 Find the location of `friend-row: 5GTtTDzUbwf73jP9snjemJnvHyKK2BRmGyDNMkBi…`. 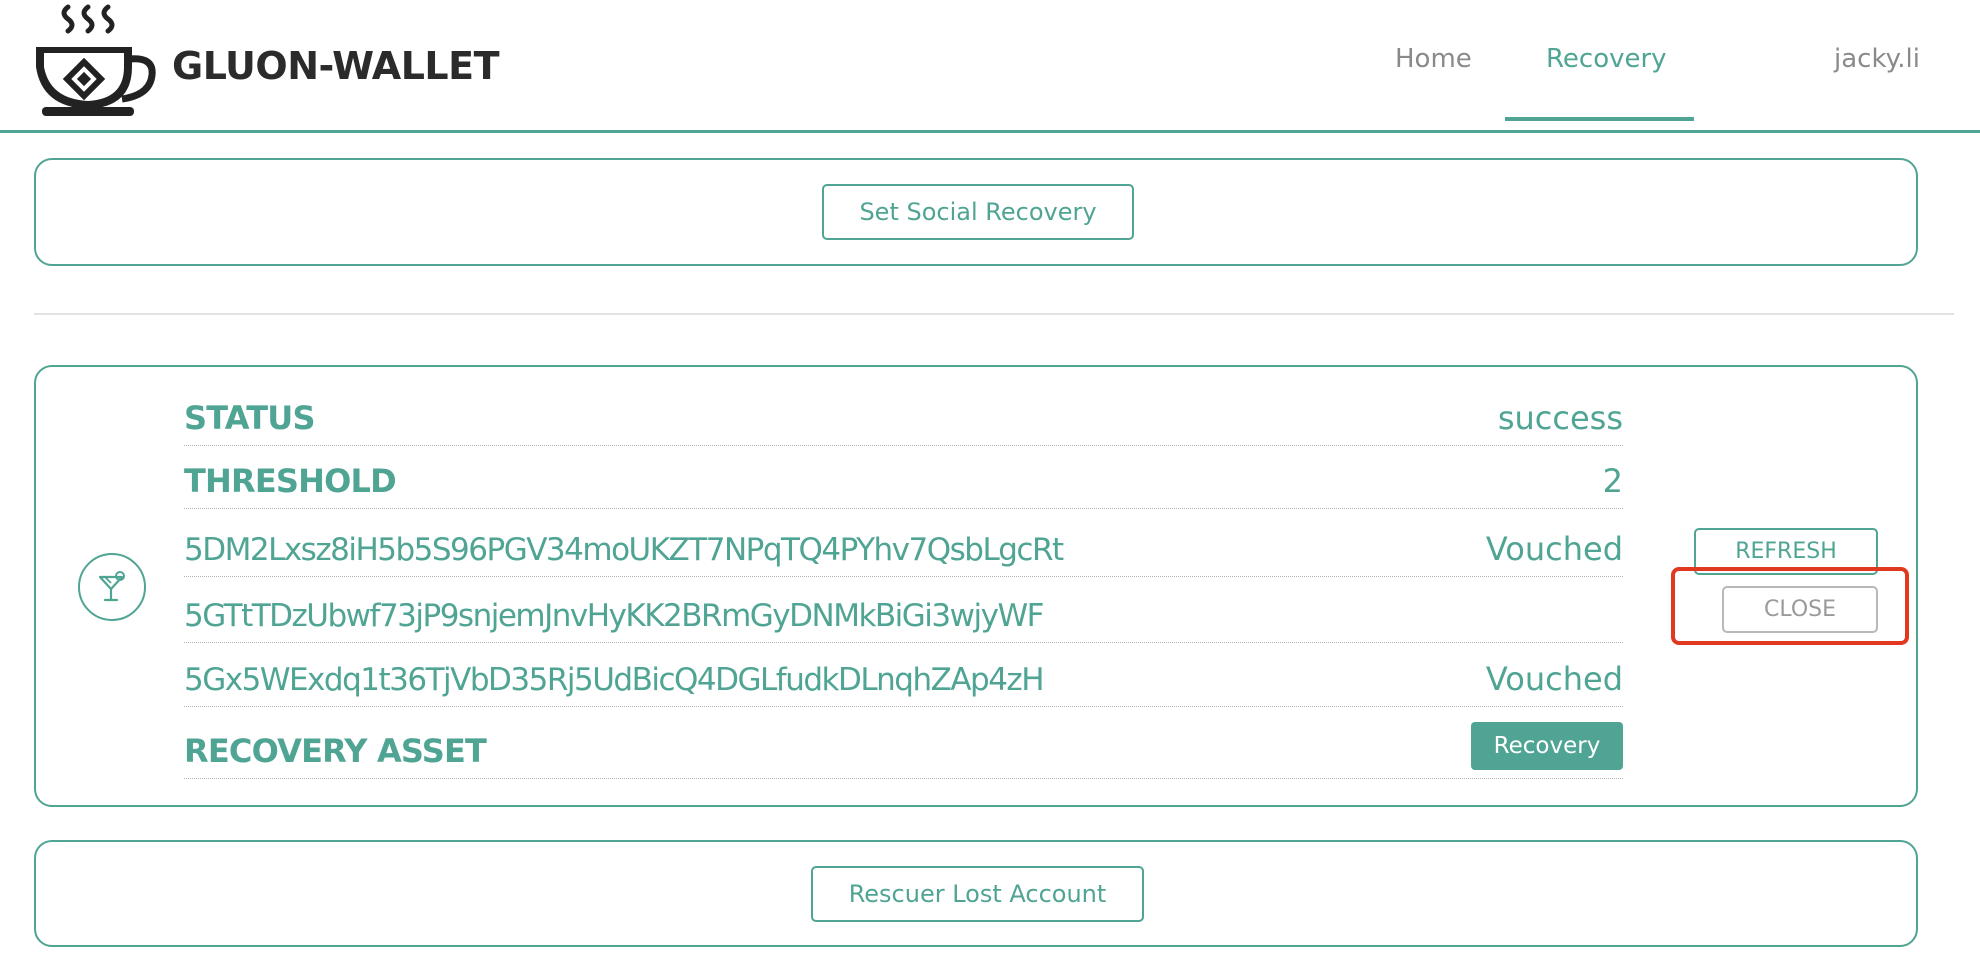

friend-row: 5GTtTDzUbwf73jP9snjemJnvHyKK2BRmGyDNMkBi… is located at coordinates (903, 611).